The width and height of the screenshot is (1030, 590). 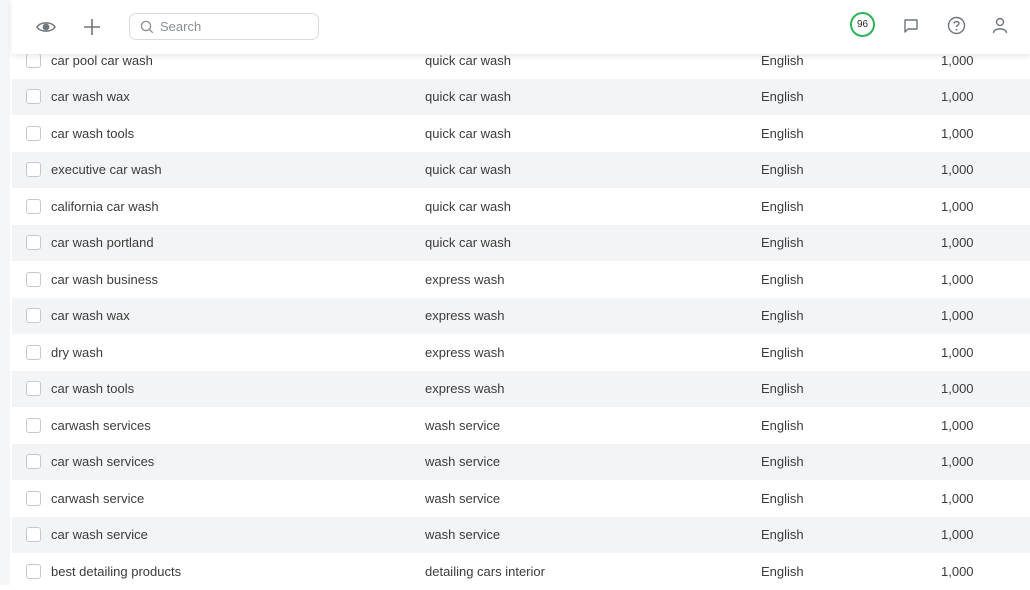 I want to click on keyword-cell: california car wash, so click(x=105, y=206).